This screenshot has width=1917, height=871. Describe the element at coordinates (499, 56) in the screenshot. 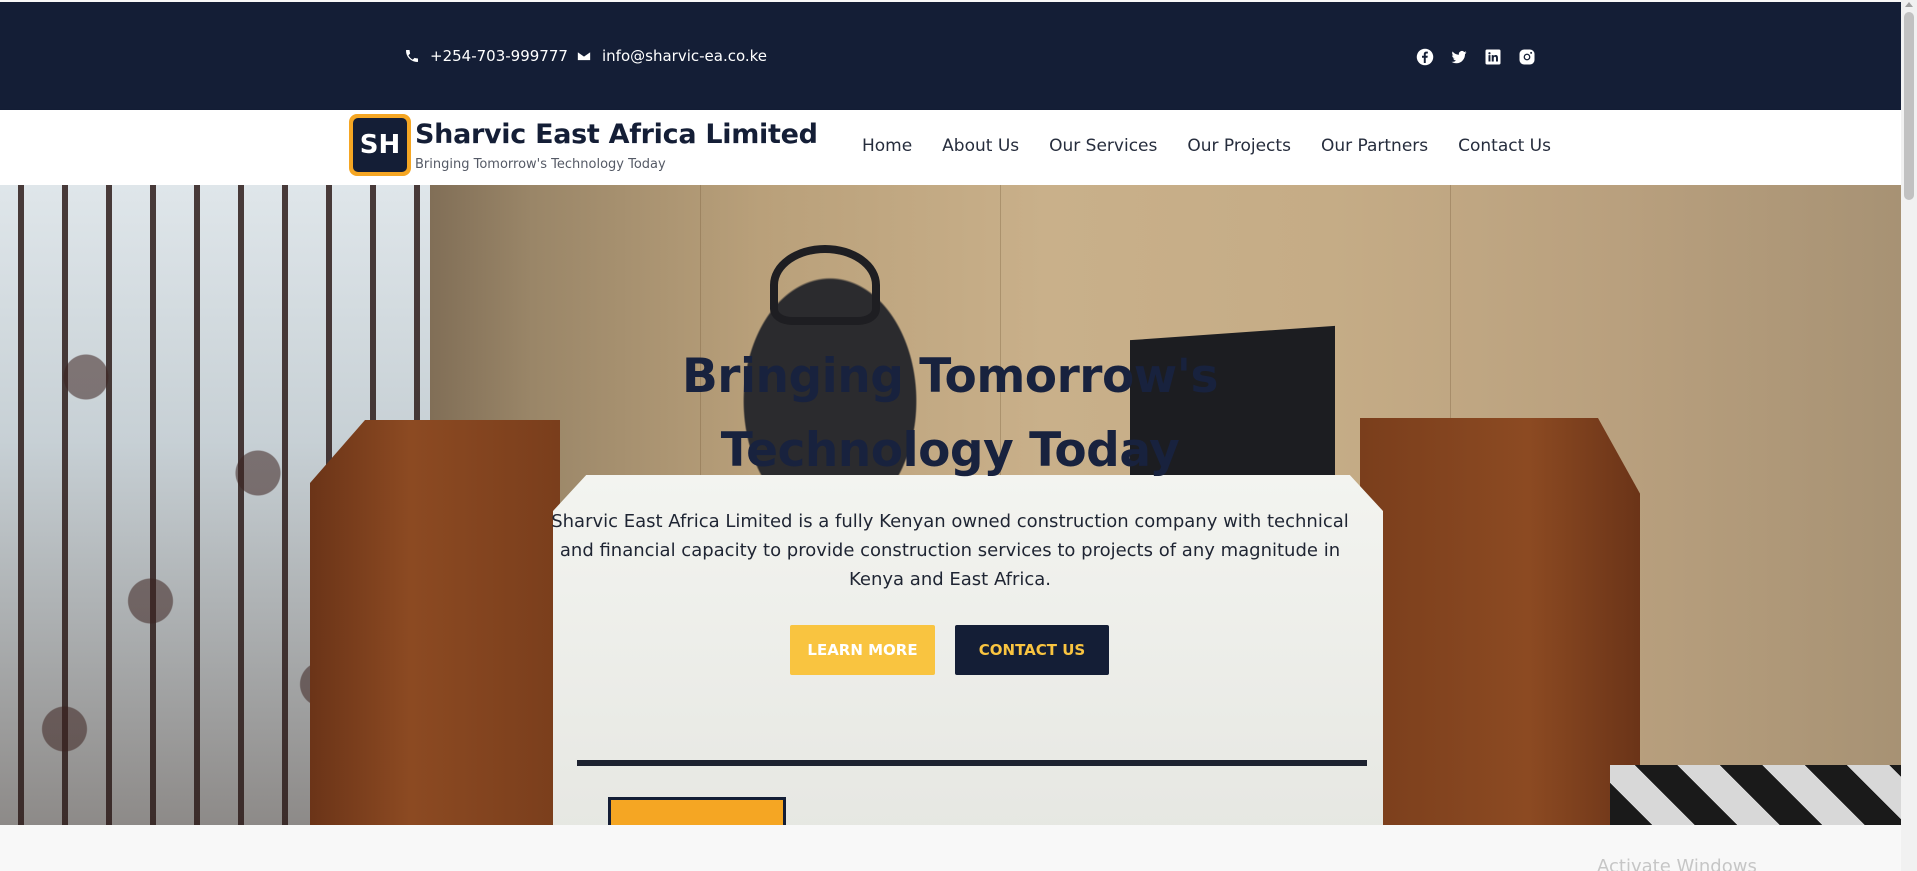

I see `phone-number: +254-703-999777` at that location.